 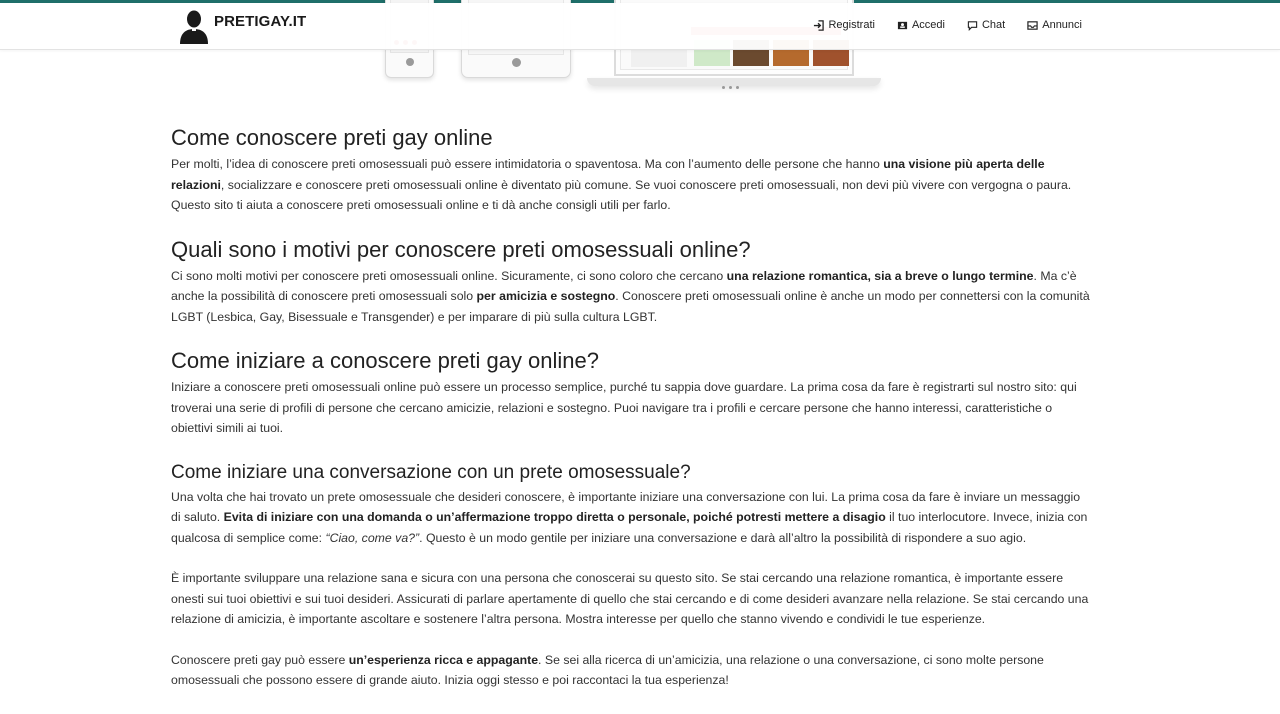 What do you see at coordinates (902, 25) in the screenshot?
I see `user-card-icon` at bounding box center [902, 25].